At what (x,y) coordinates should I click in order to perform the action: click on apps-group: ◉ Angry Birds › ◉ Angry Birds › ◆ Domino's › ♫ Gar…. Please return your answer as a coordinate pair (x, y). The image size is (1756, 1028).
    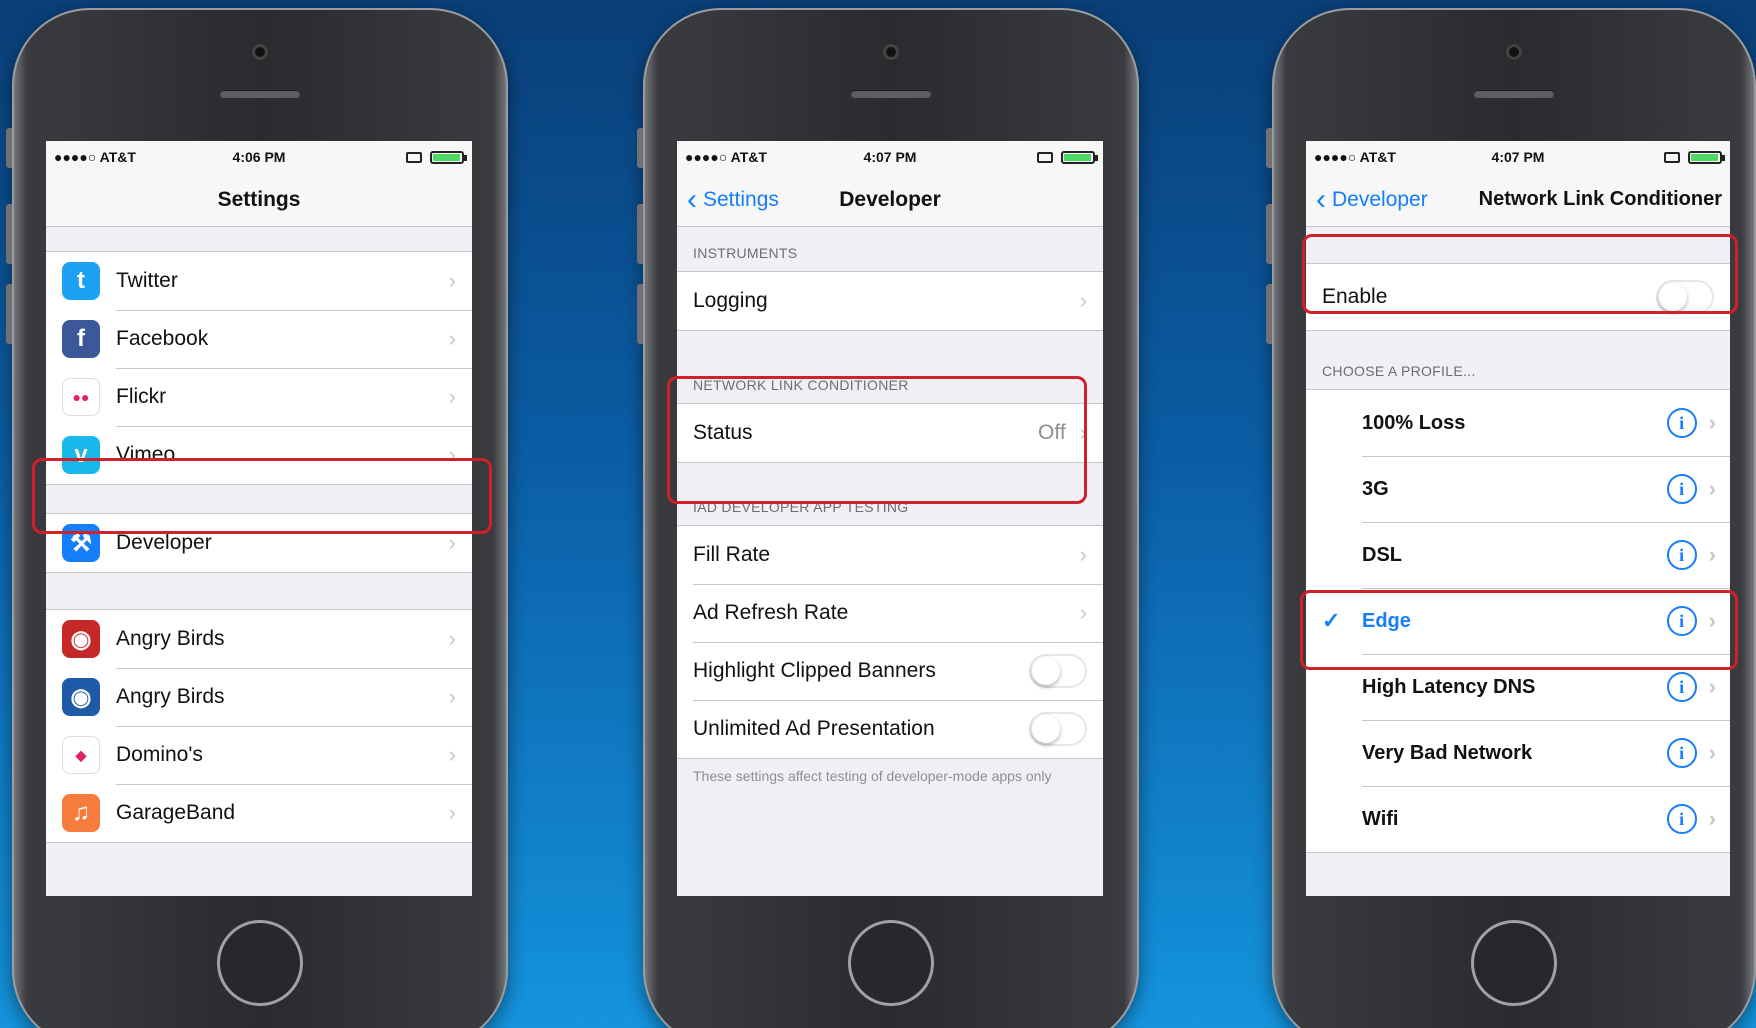
    Looking at the image, I should click on (259, 726).